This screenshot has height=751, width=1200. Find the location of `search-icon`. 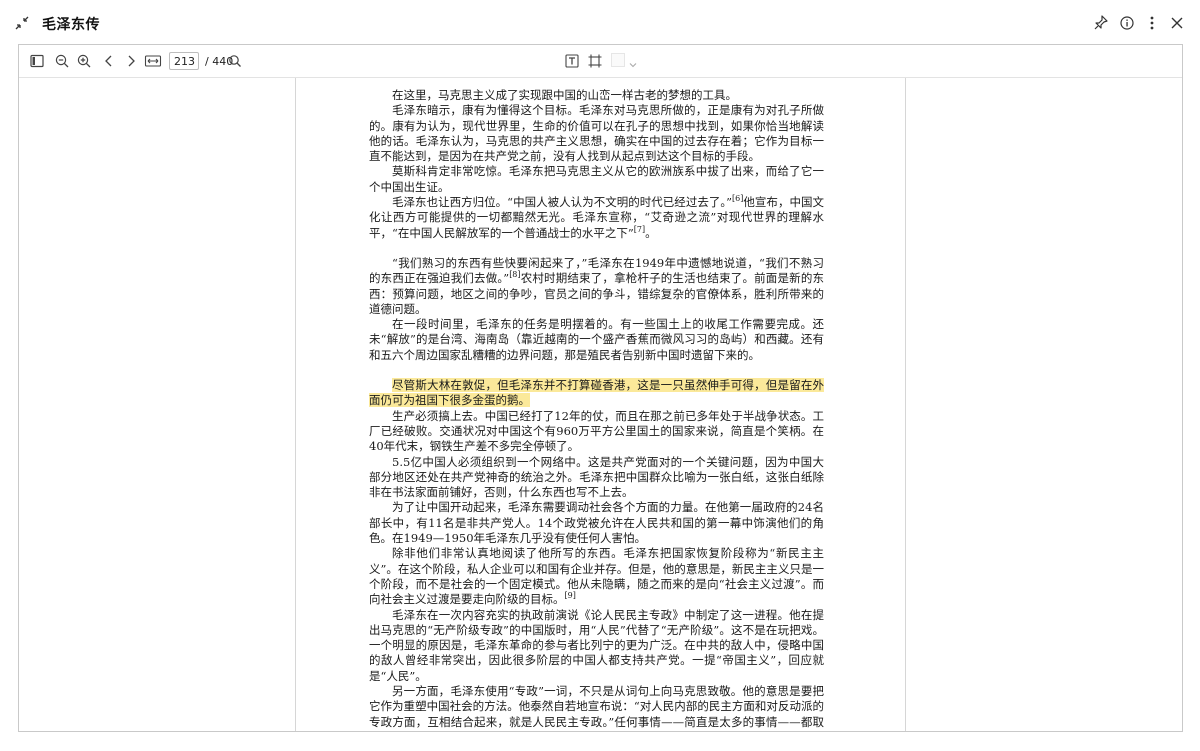

search-icon is located at coordinates (236, 61).